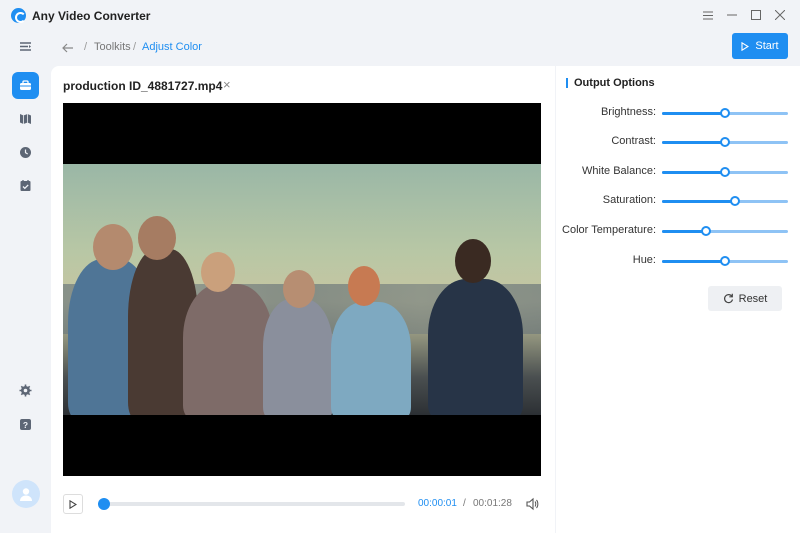 The image size is (800, 533). Describe the element at coordinates (18, 15) in the screenshot. I see `app-logo-icon` at that location.